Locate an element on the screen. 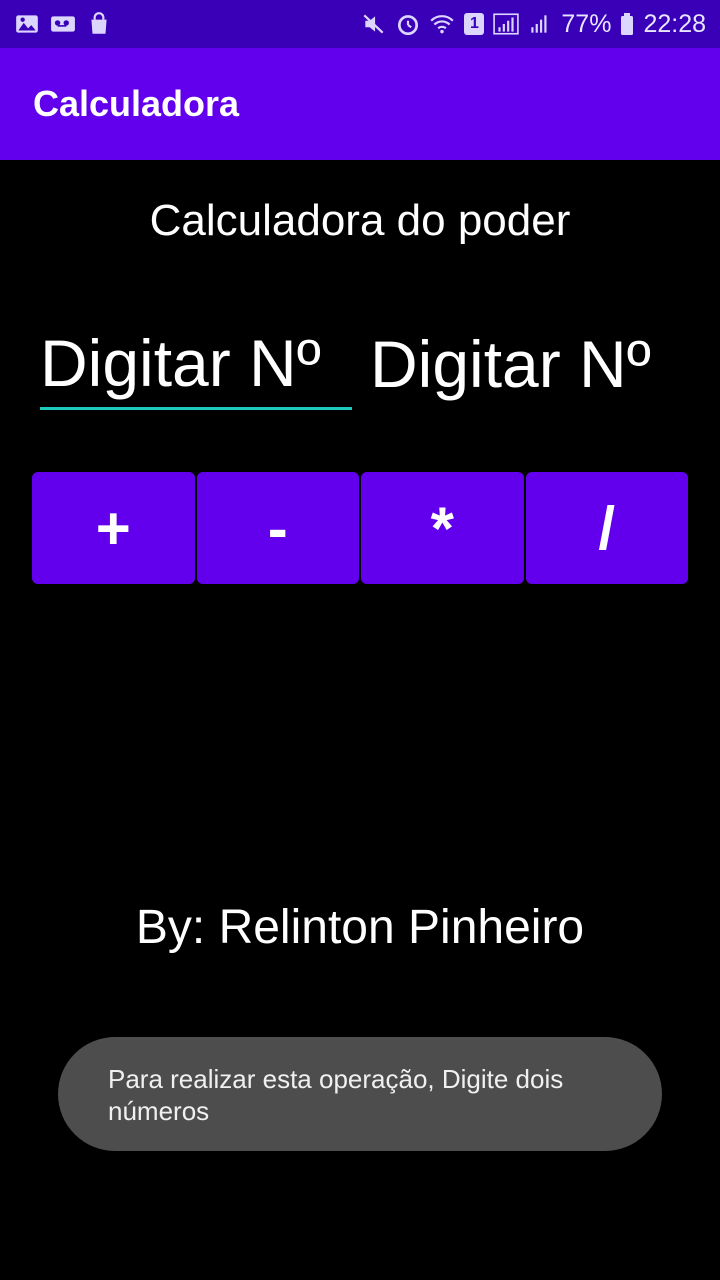  wifi-icon is located at coordinates (442, 24).